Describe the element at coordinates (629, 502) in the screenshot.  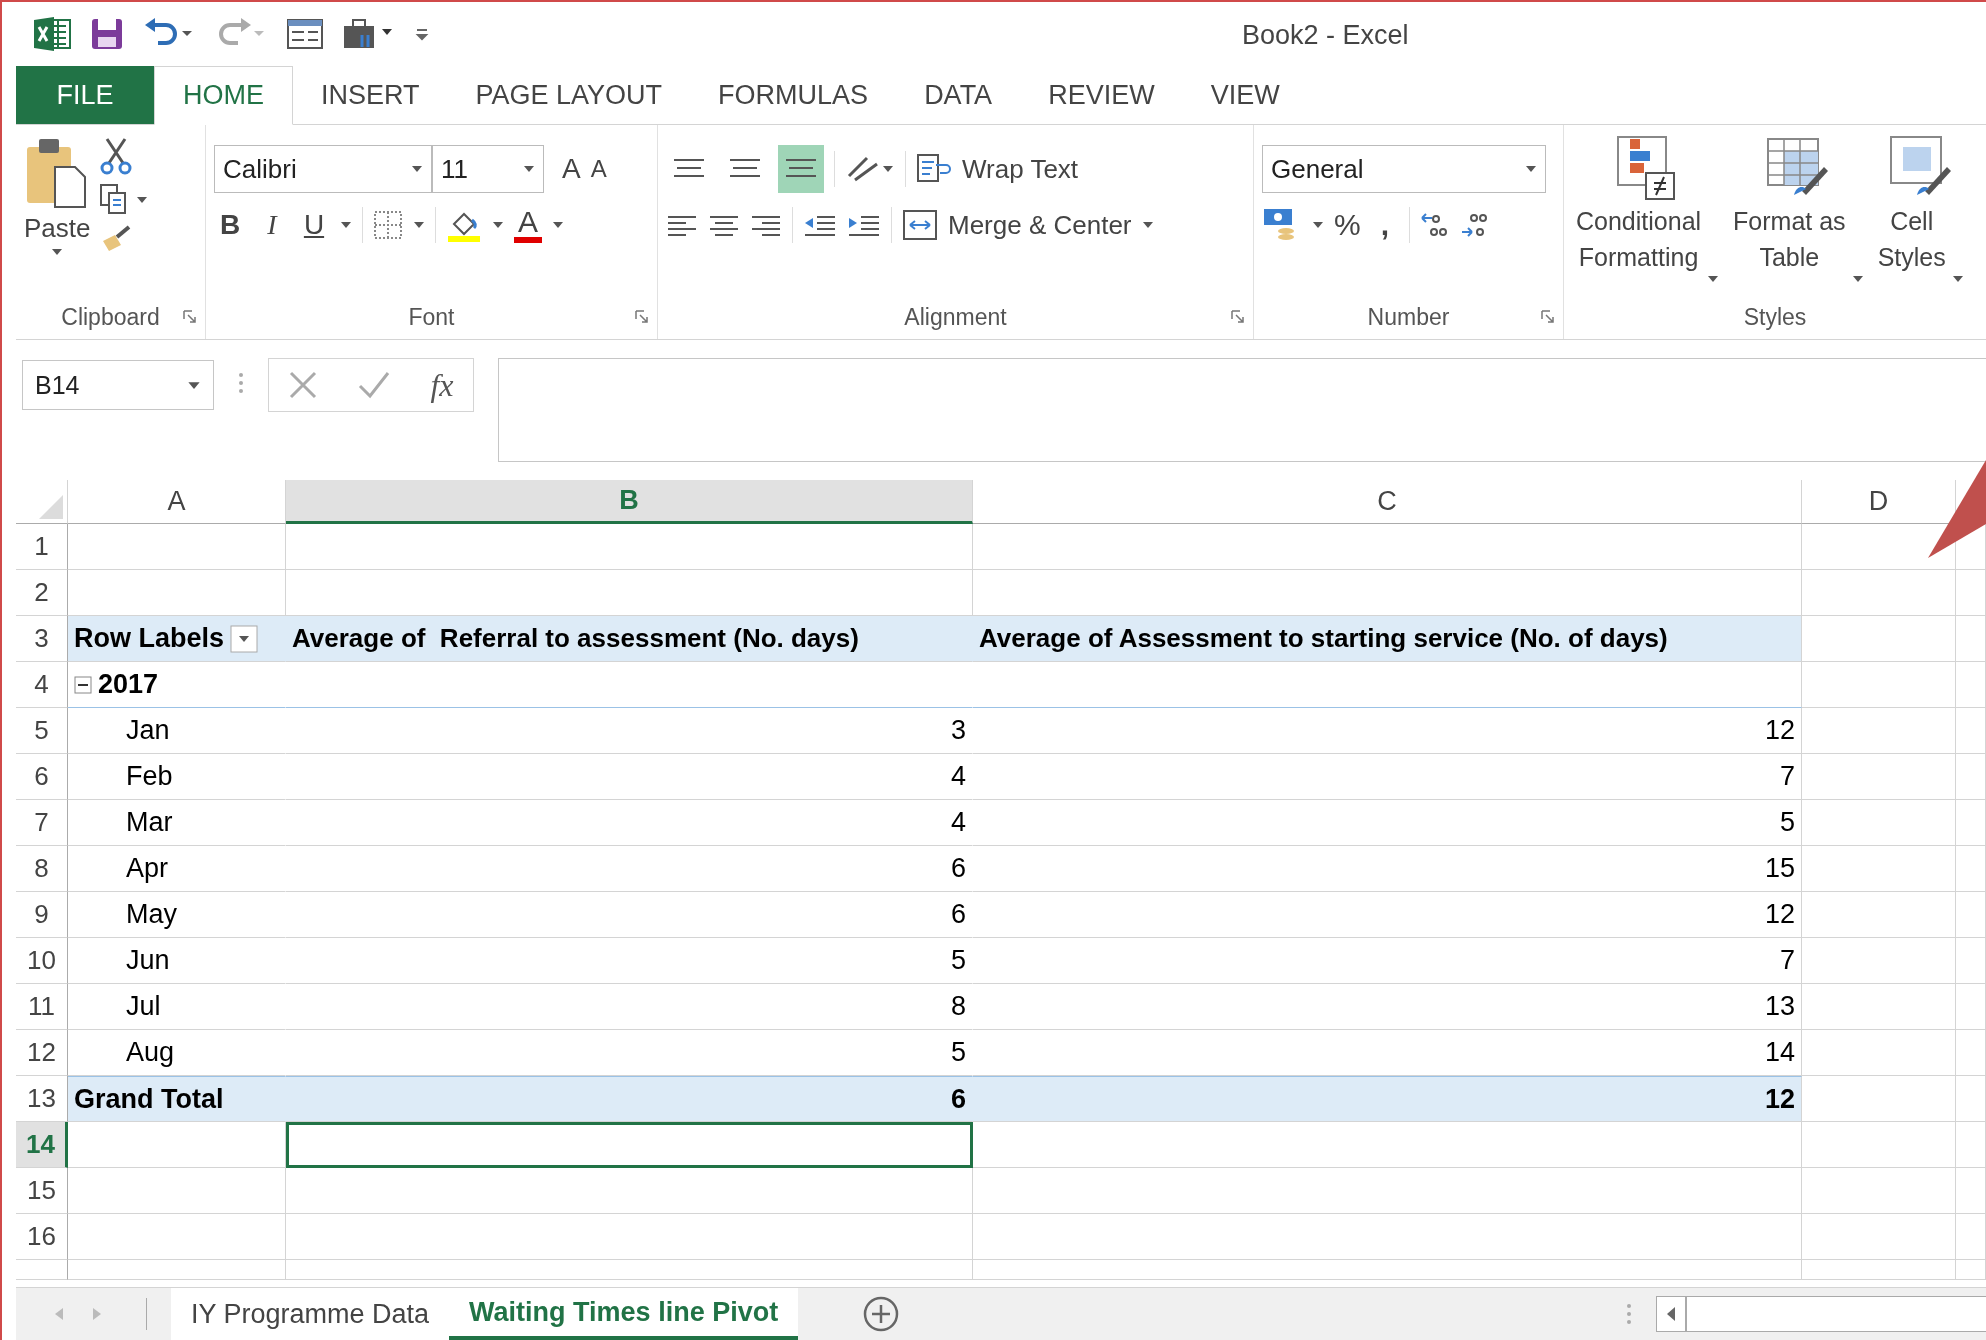
I see `column-header: B` at that location.